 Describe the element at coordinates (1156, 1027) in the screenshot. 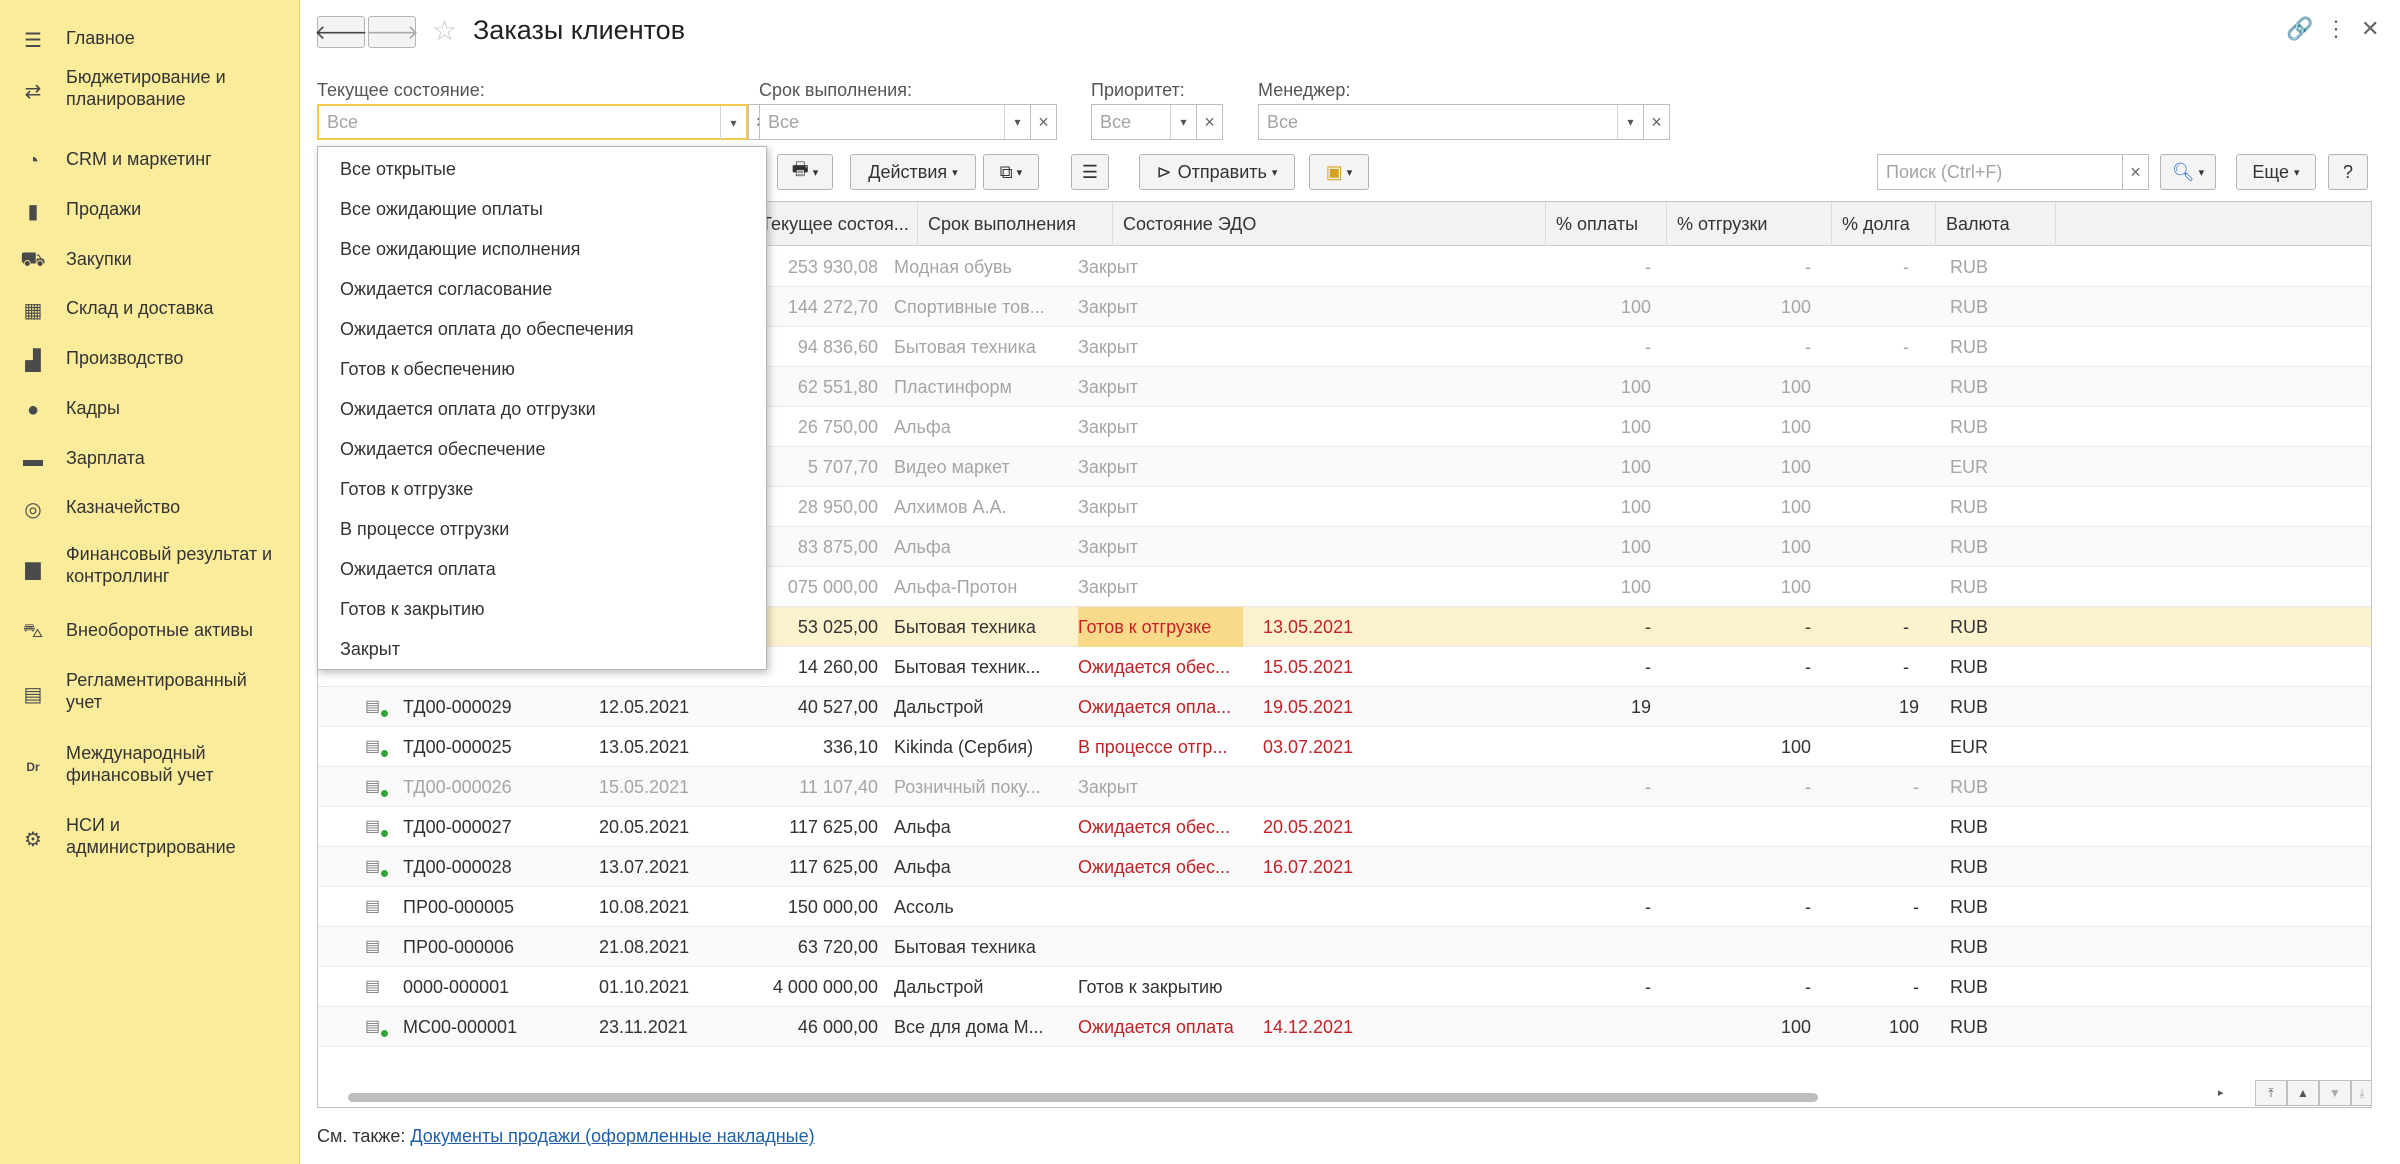

I see `status-cell: Ожидается оплата` at that location.